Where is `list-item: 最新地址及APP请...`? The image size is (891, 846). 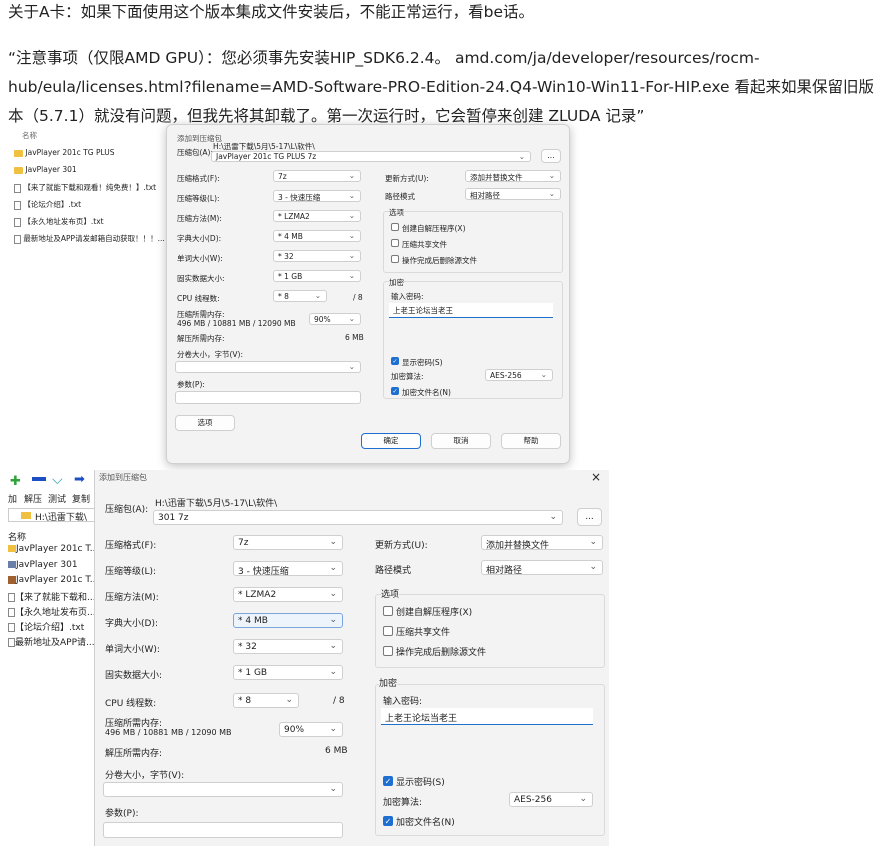 list-item: 最新地址及APP请... is located at coordinates (51, 641).